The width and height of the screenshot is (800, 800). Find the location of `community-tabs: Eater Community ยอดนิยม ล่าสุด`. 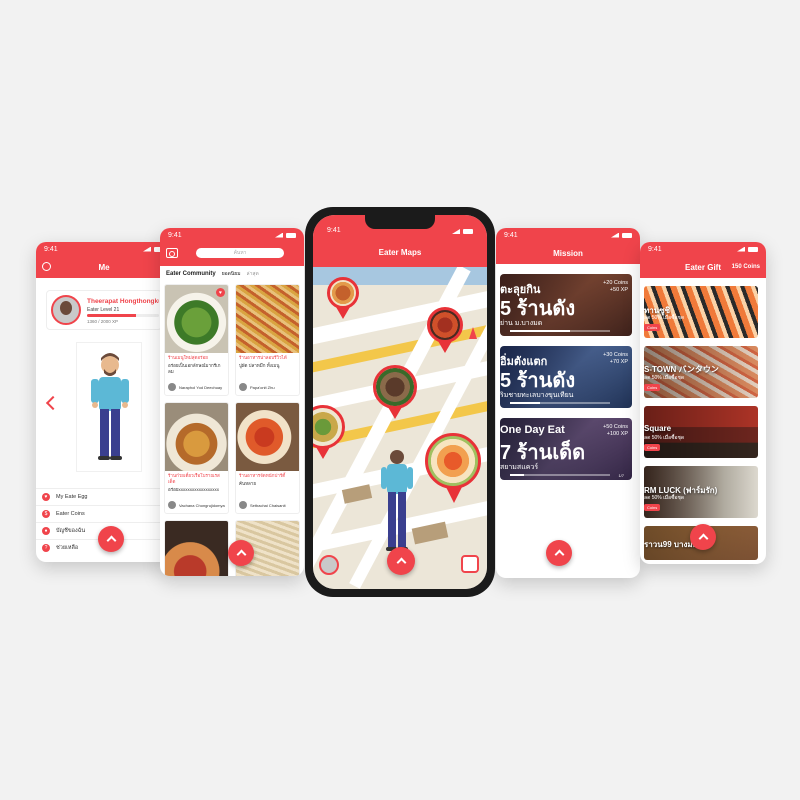

community-tabs: Eater Community ยอดนิยม ล่าสุด is located at coordinates (232, 274).